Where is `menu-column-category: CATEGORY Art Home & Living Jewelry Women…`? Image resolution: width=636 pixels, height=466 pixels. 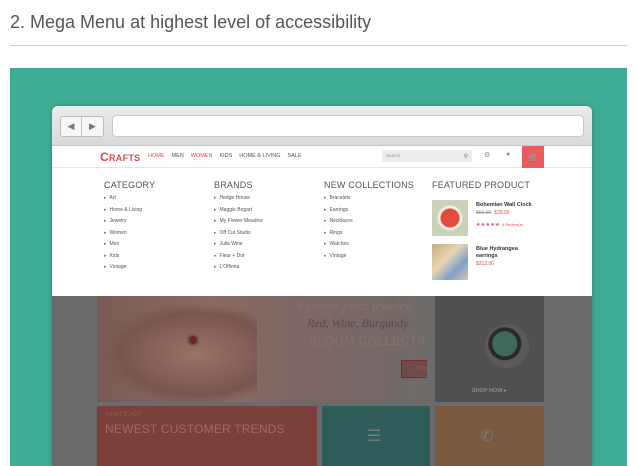 menu-column-category: CATEGORY Art Home & Living Jewelry Women… is located at coordinates (129, 228).